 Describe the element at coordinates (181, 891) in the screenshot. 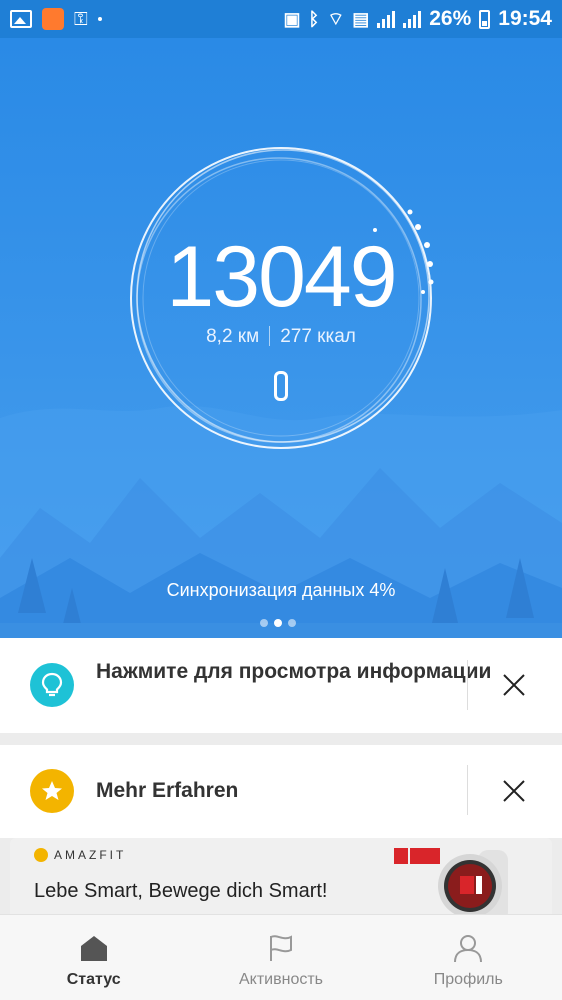

I see `ad-tagline: Lebe Smart, Bewege dich Smart!` at that location.